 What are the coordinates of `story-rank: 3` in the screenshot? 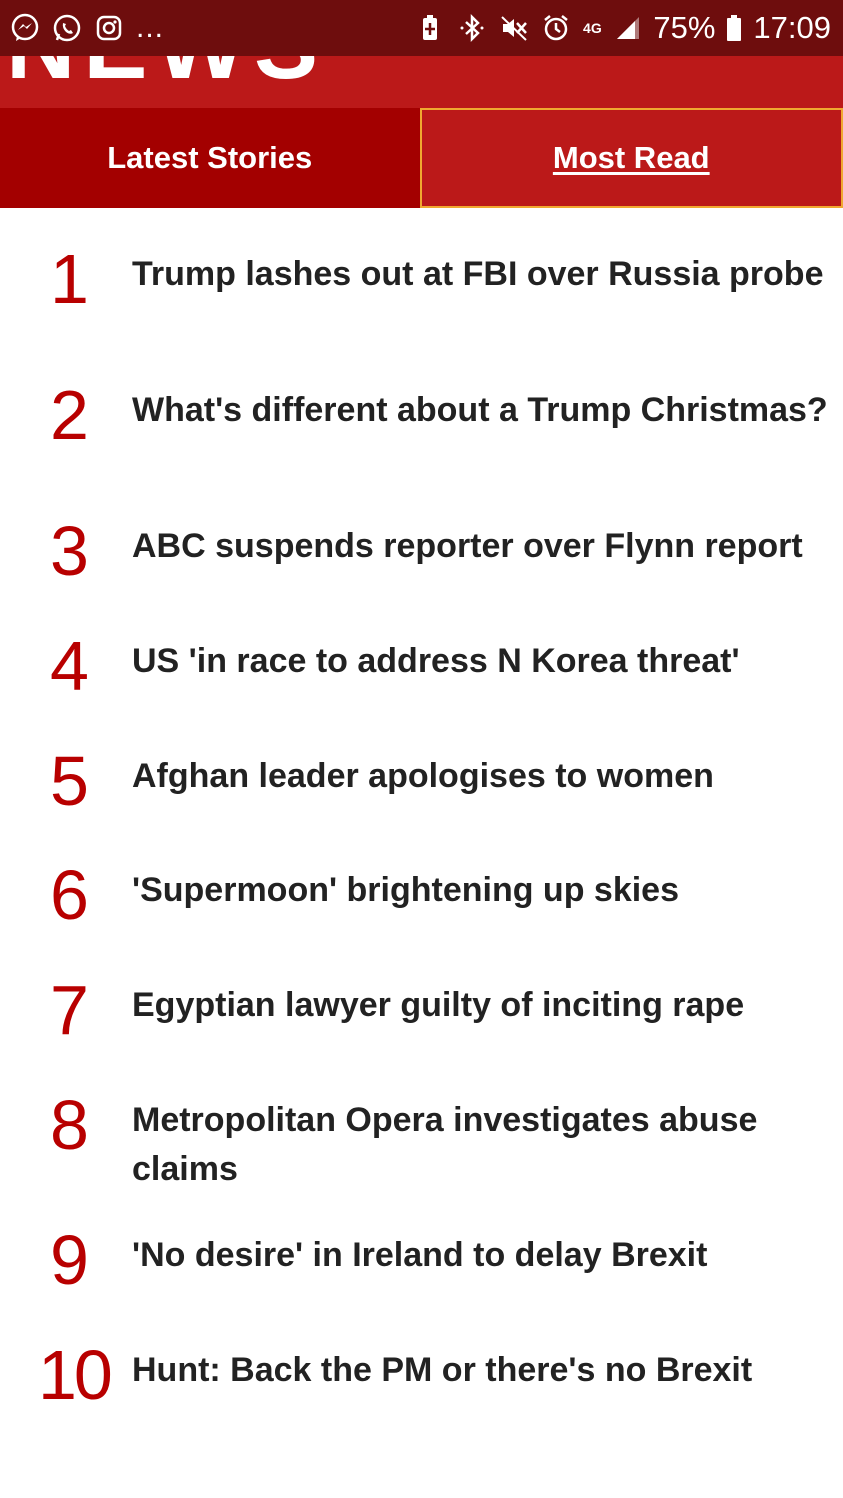 It's located at (69, 551).